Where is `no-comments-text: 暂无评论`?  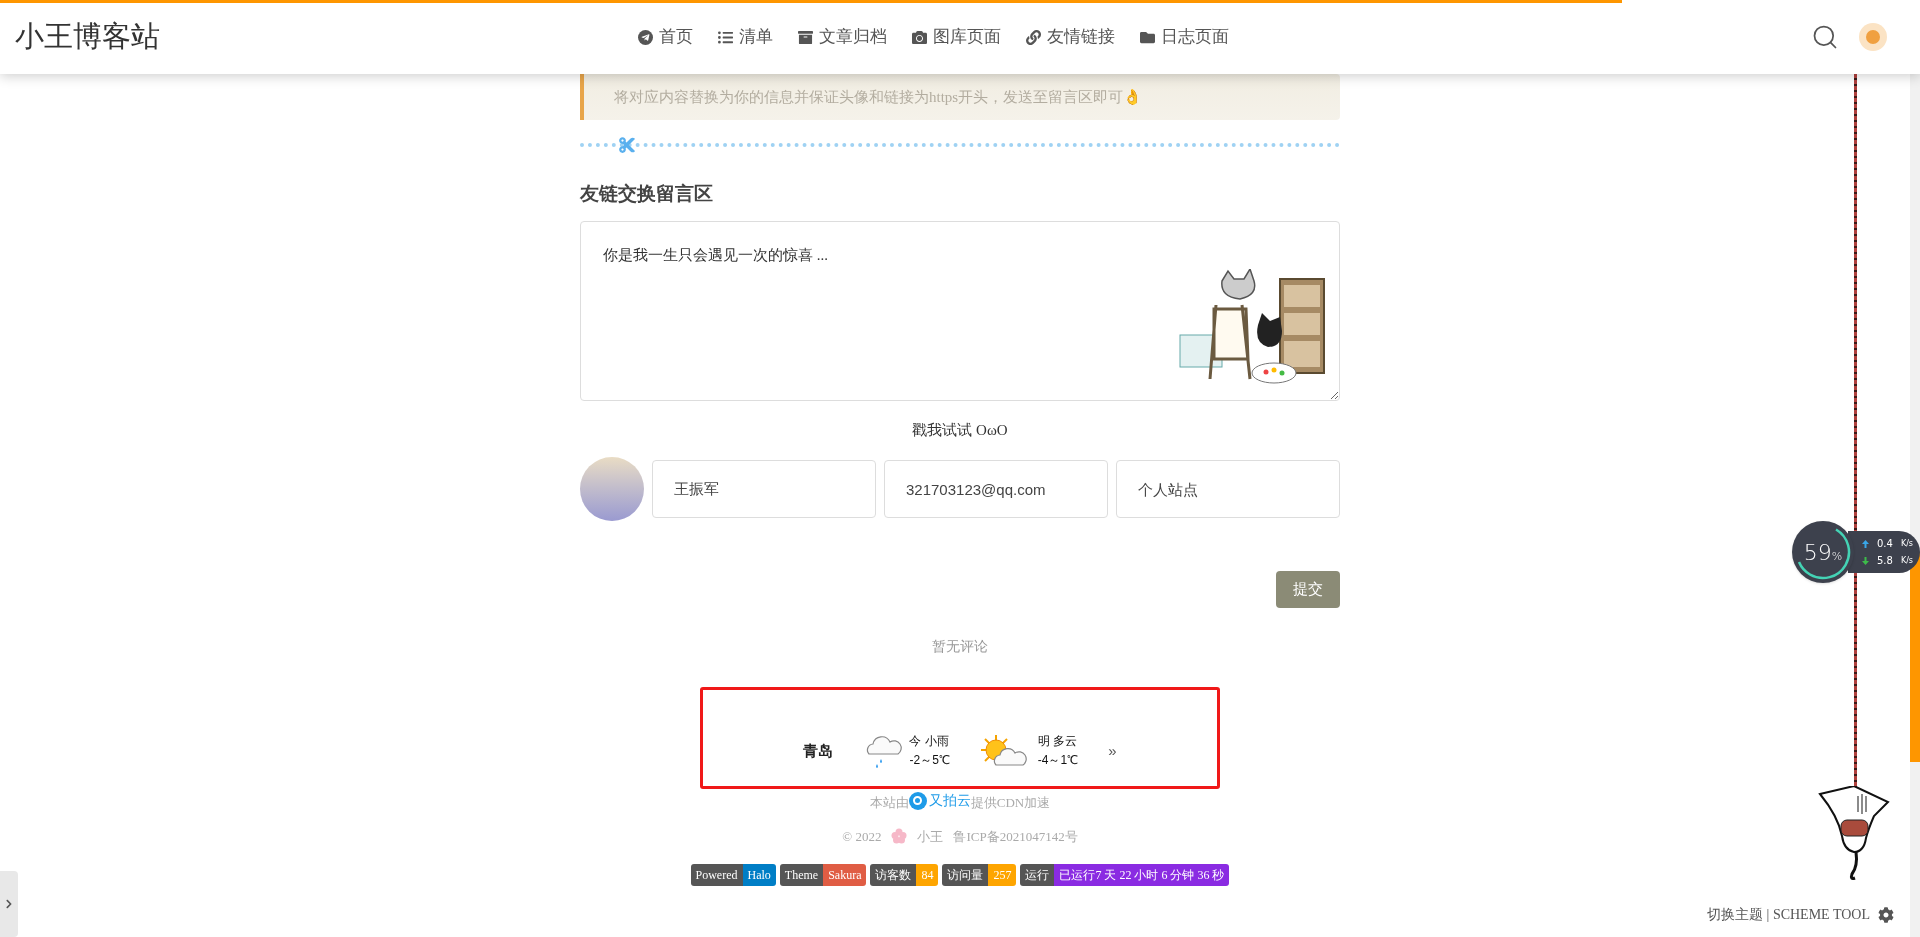 no-comments-text: 暂无评论 is located at coordinates (960, 647).